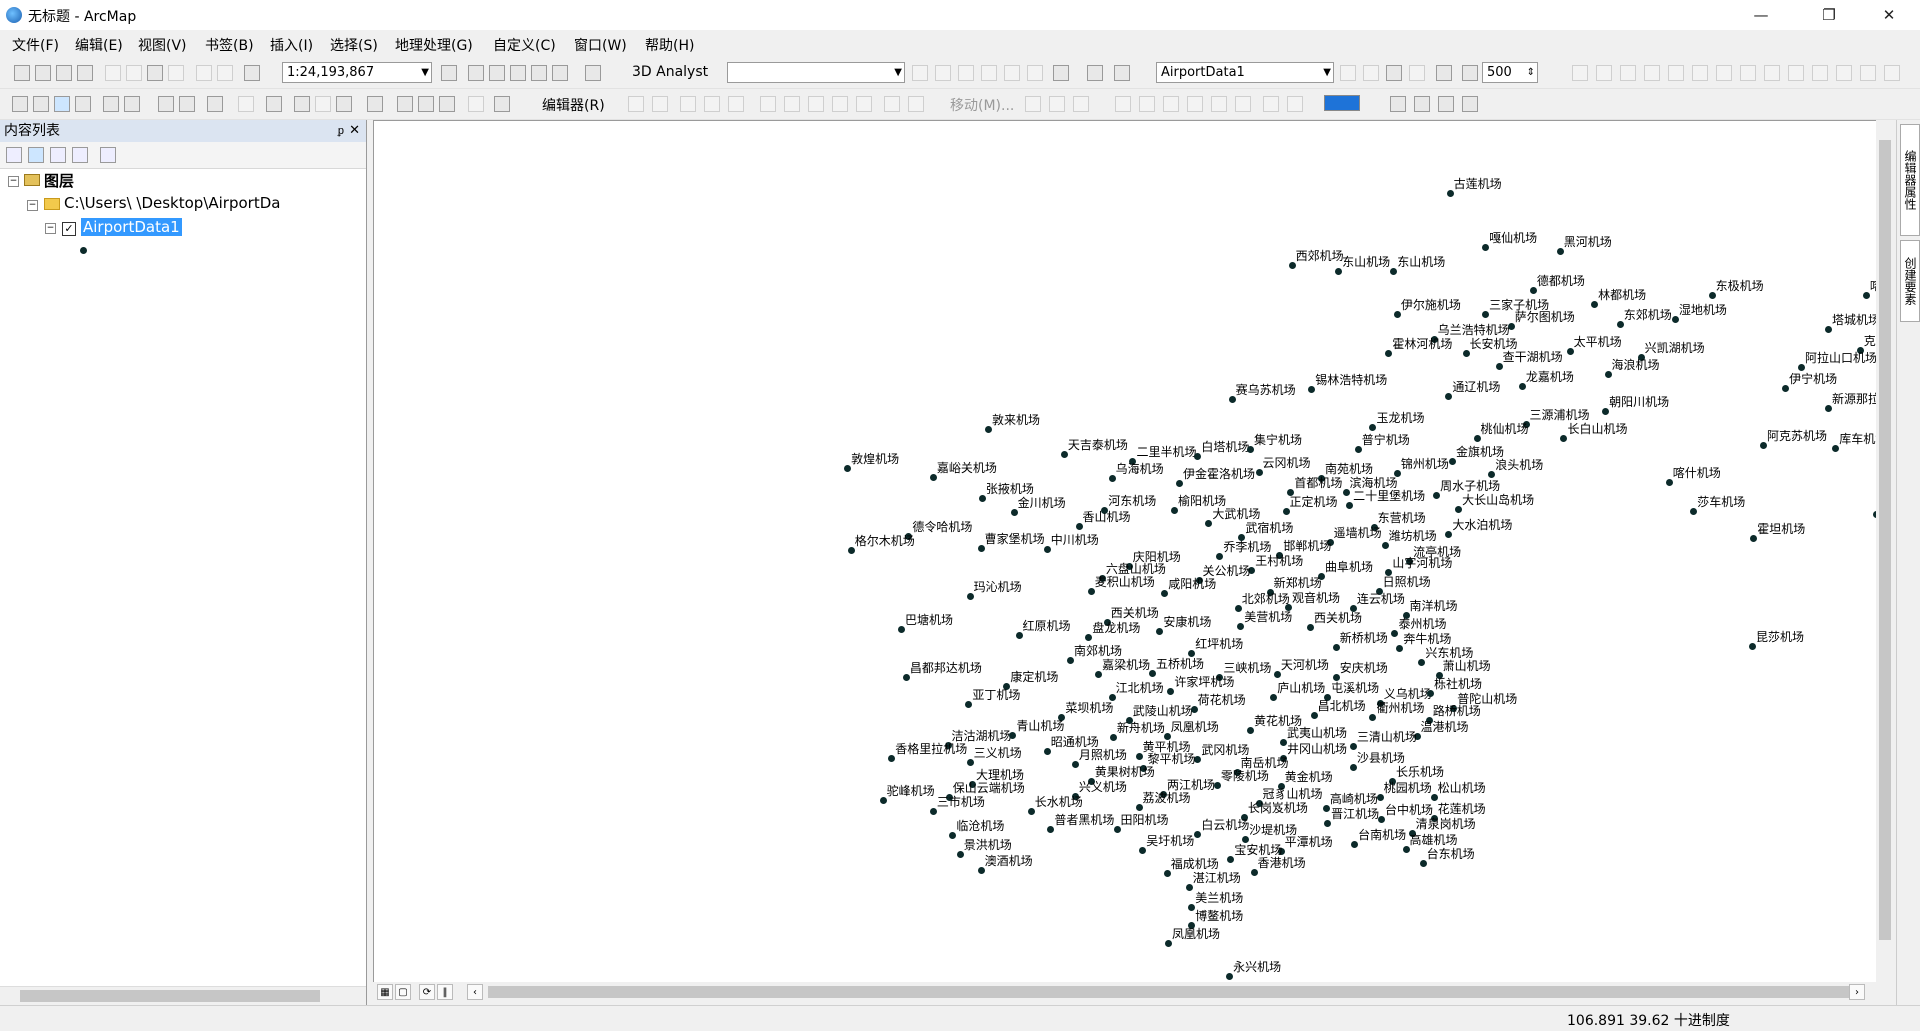  What do you see at coordinates (274, 104) in the screenshot?
I see `select-elements-icon` at bounding box center [274, 104].